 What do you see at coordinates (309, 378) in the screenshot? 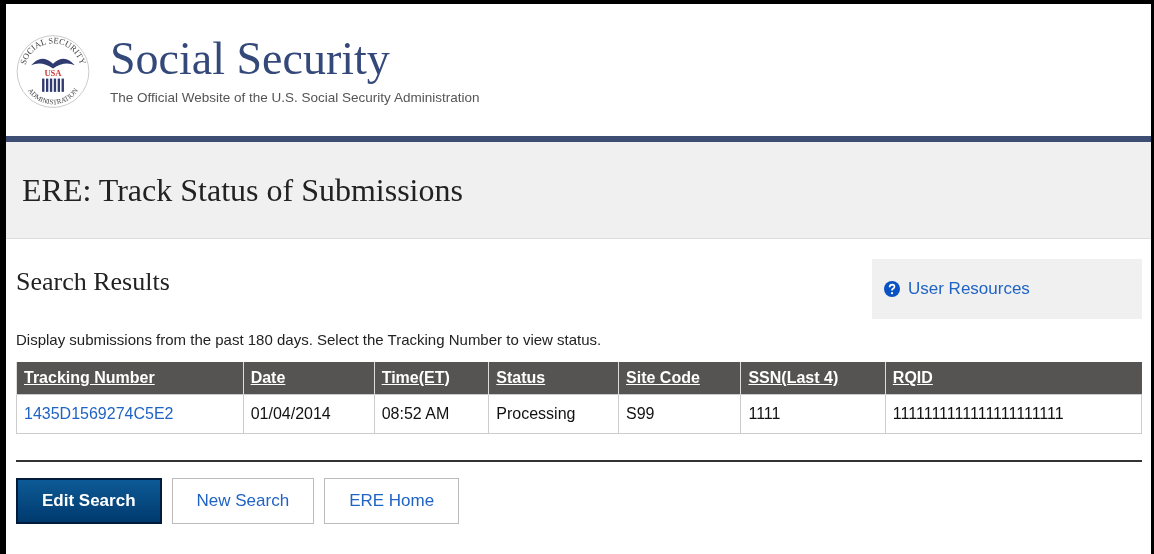
I see `column-header: Date` at bounding box center [309, 378].